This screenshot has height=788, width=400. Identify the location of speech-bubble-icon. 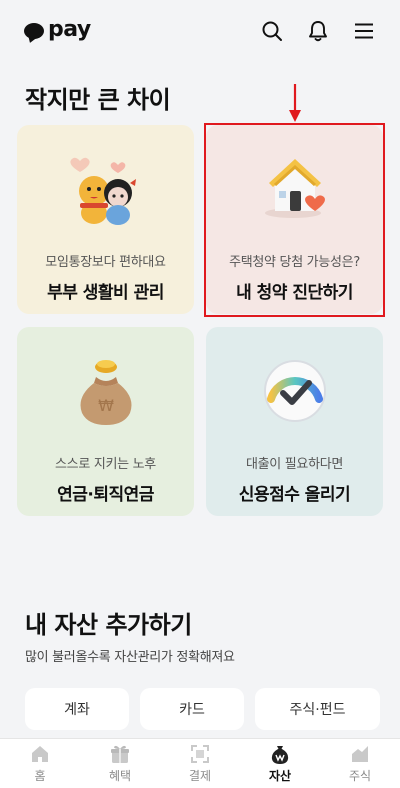
(34, 31).